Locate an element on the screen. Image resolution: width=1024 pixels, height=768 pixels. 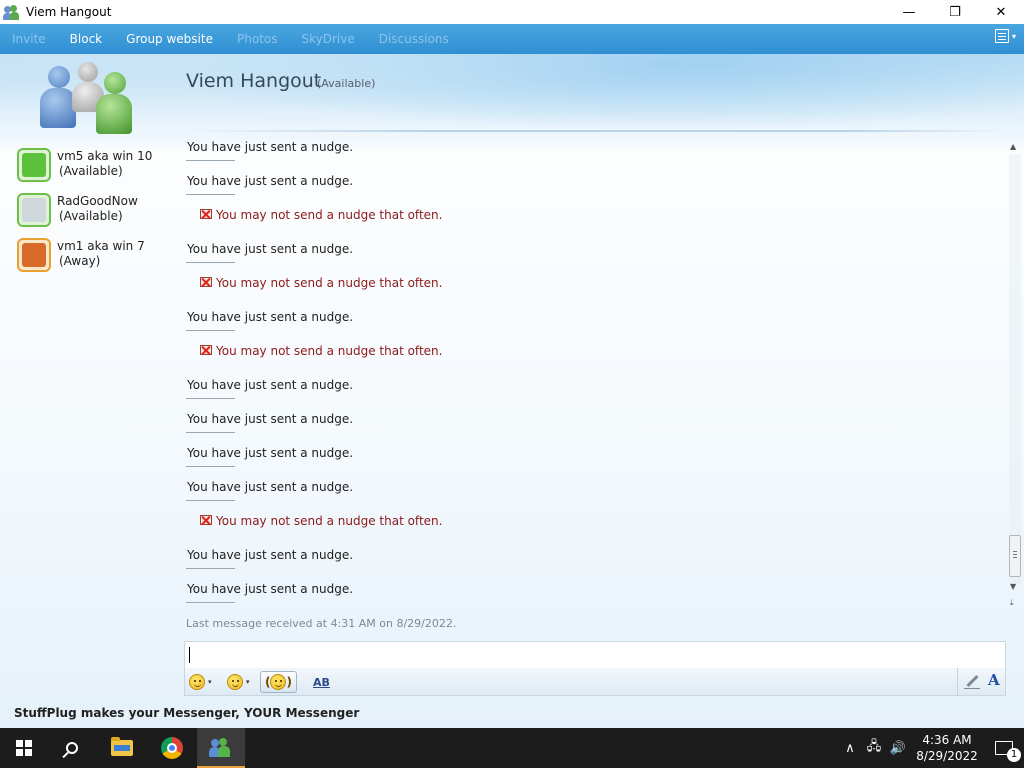
messenger-icon is located at coordinates (221, 748).